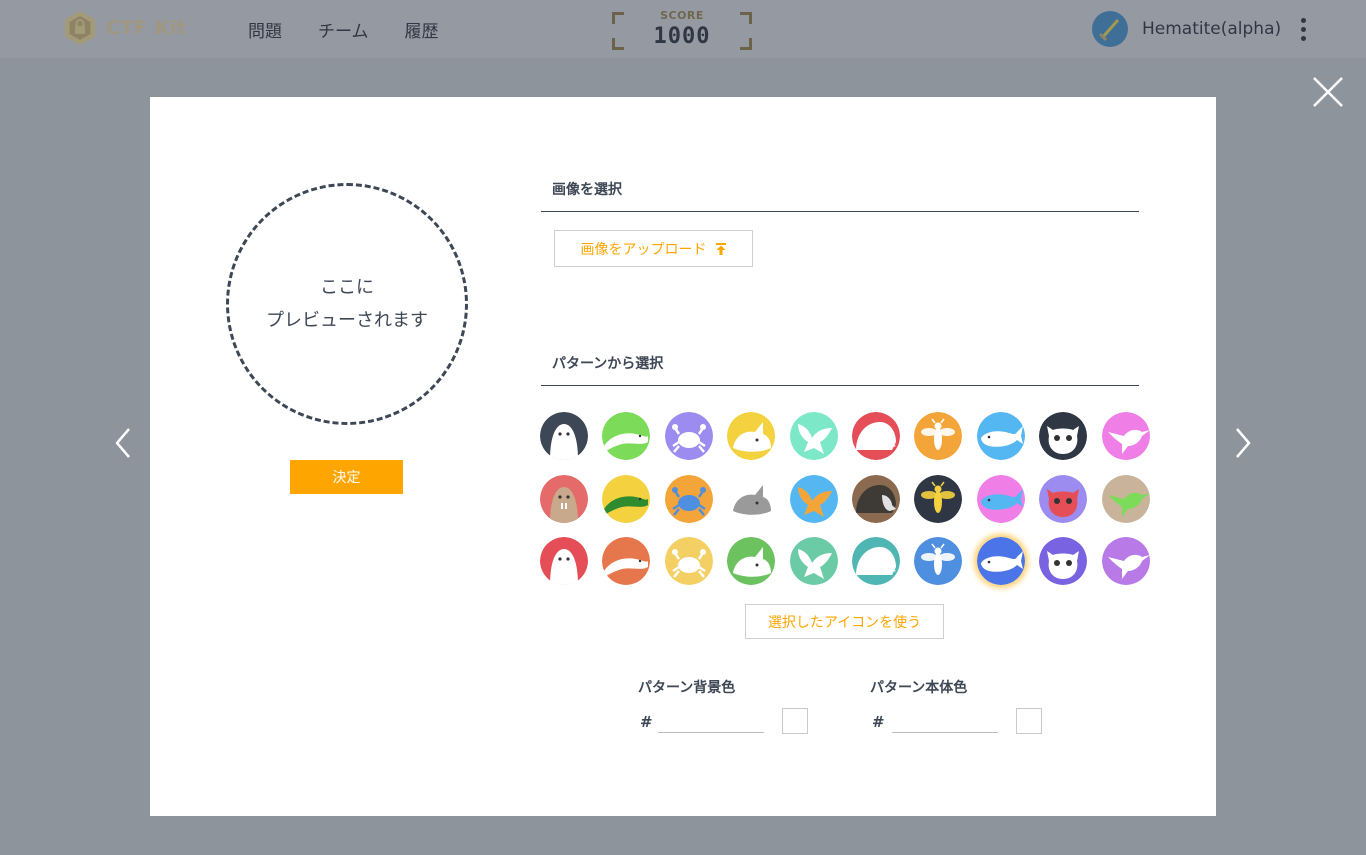 The height and width of the screenshot is (855, 1366). Describe the element at coordinates (422, 29) in the screenshot. I see `nav-item-history: 履歴` at that location.